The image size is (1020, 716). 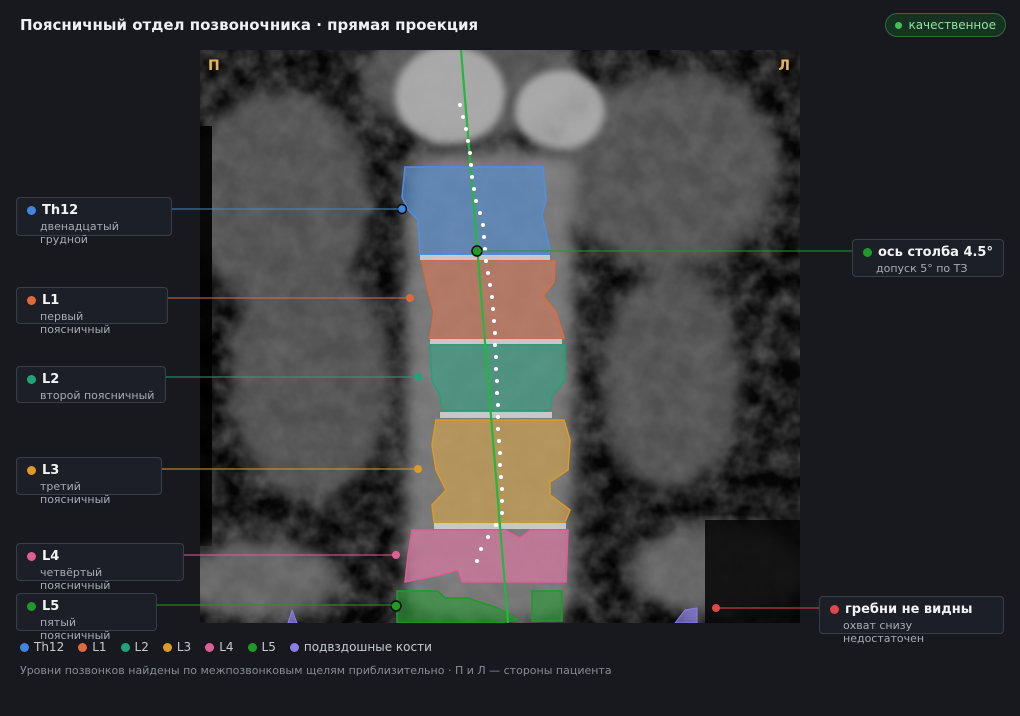 I want to click on l2-dot-icon, so click(x=31, y=379).